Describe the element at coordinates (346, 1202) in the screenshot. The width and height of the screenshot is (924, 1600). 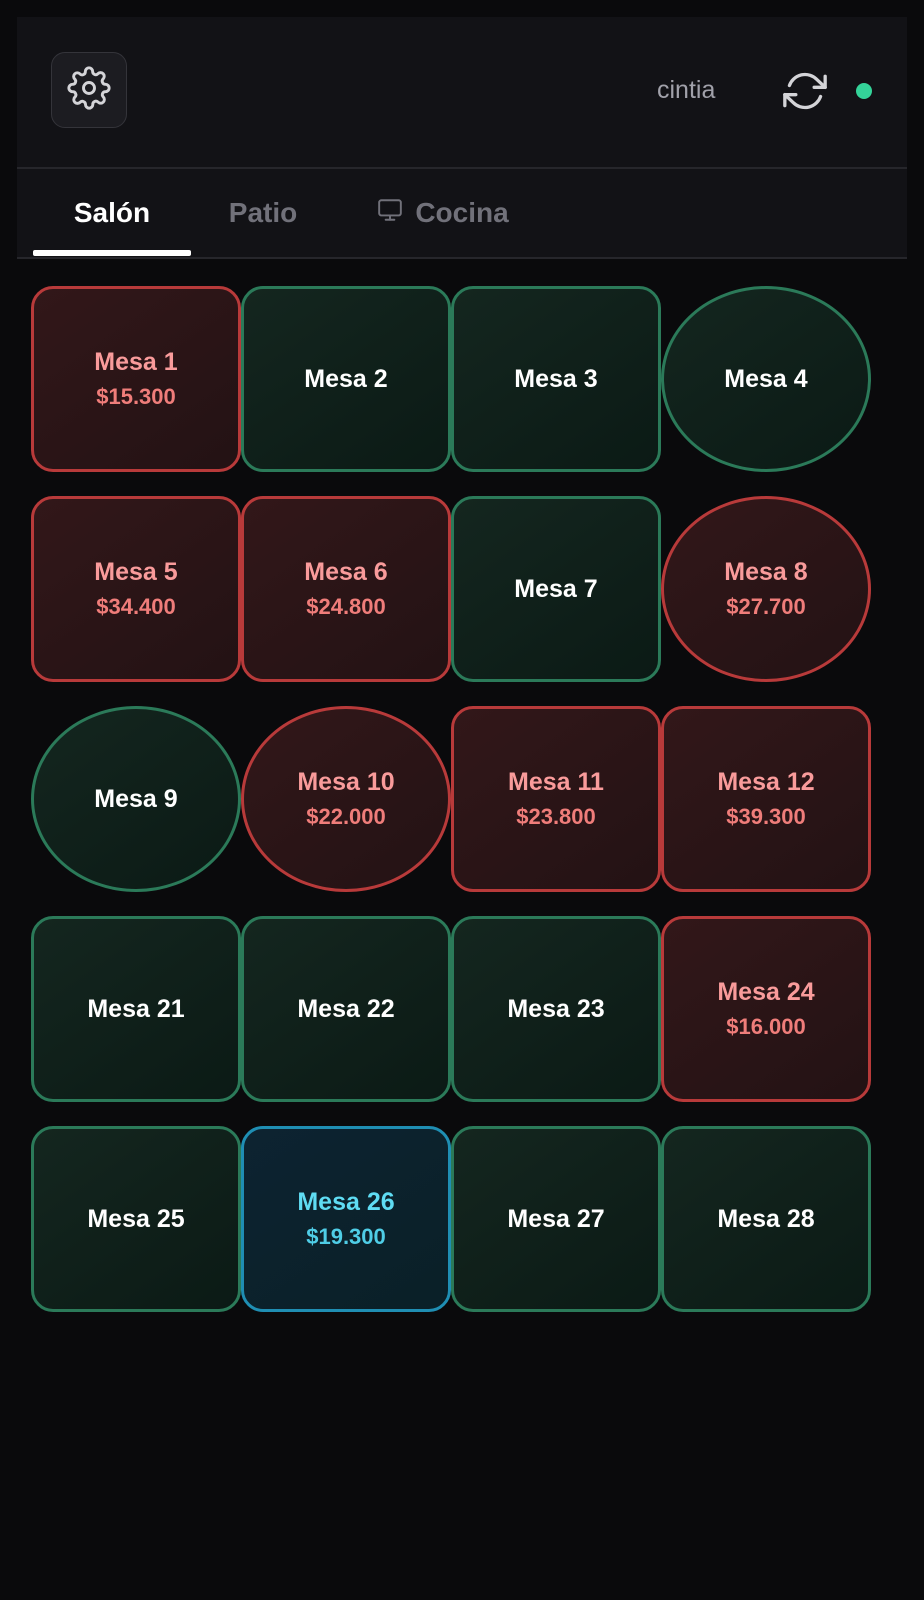
I see `table-name: Mesa 26` at that location.